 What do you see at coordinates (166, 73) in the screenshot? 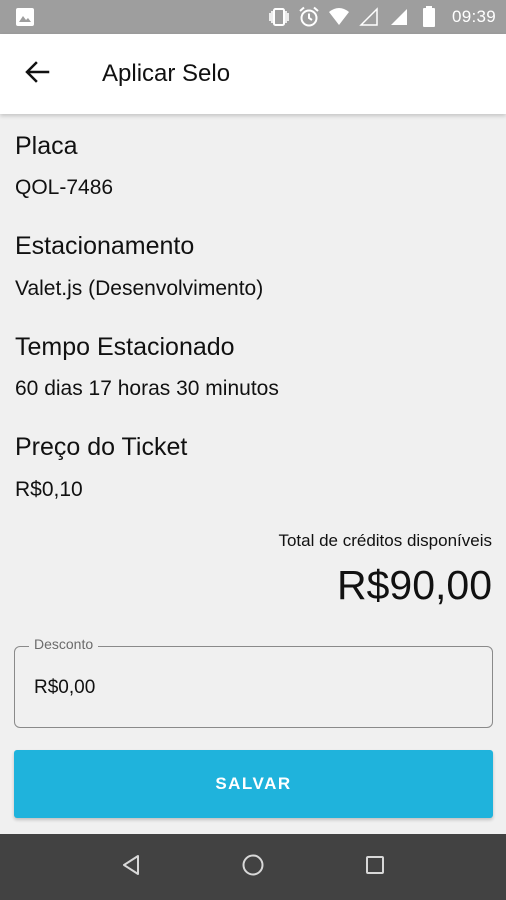
I see `page-title: Aplicar Selo` at bounding box center [166, 73].